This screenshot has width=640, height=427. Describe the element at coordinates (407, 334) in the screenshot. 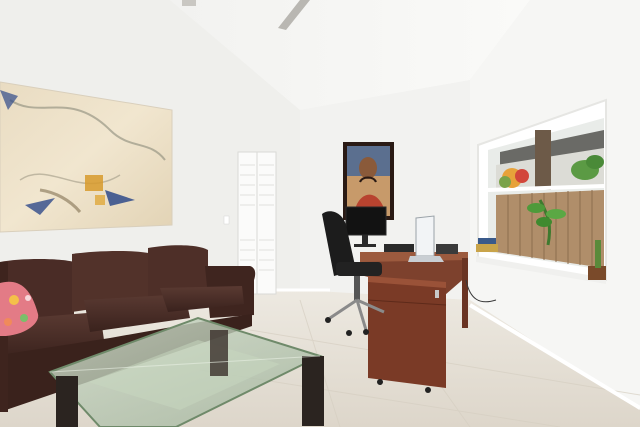

I see `filing-cabinet` at that location.